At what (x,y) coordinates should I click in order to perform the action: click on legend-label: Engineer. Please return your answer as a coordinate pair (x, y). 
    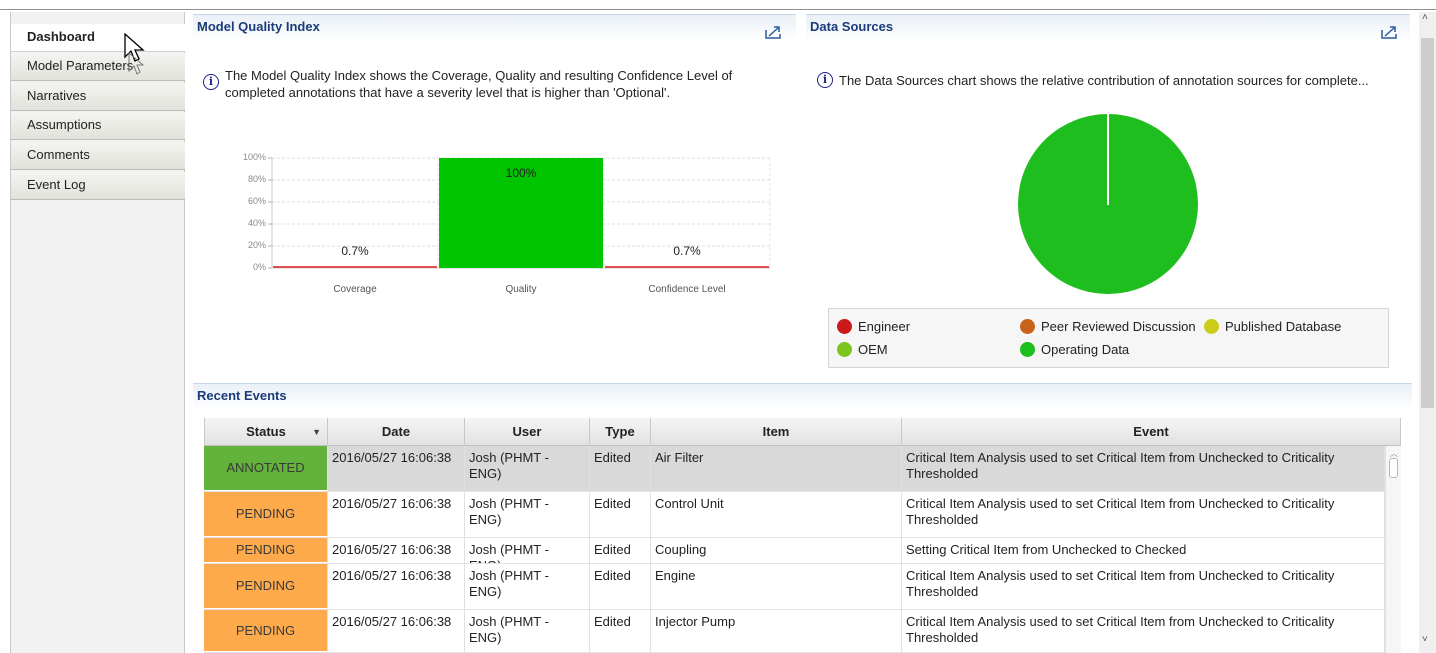
    Looking at the image, I should click on (884, 326).